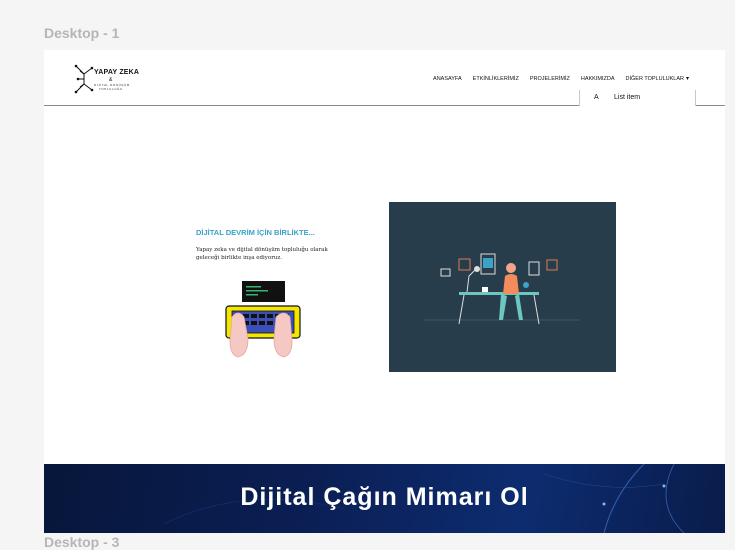 Image resolution: width=735 pixels, height=550 pixels. What do you see at coordinates (117, 72) in the screenshot?
I see `logo-title: YAPAY ZEKA` at bounding box center [117, 72].